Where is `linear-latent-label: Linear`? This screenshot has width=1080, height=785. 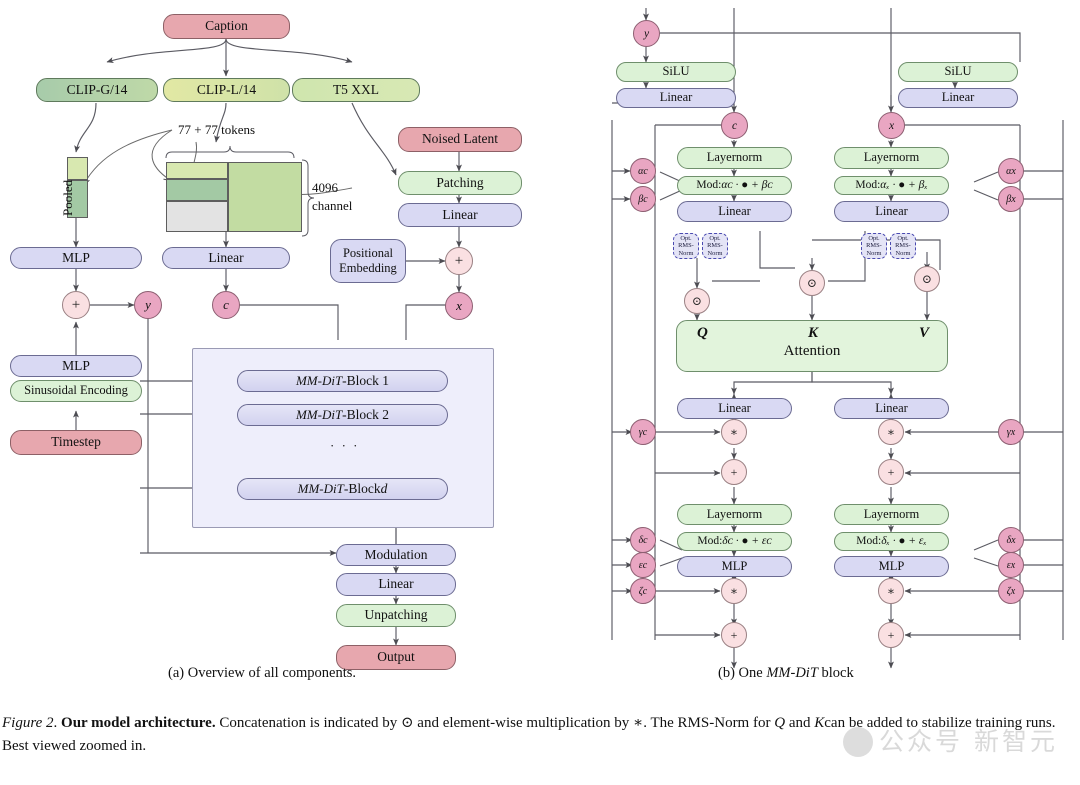 linear-latent-label: Linear is located at coordinates (460, 214).